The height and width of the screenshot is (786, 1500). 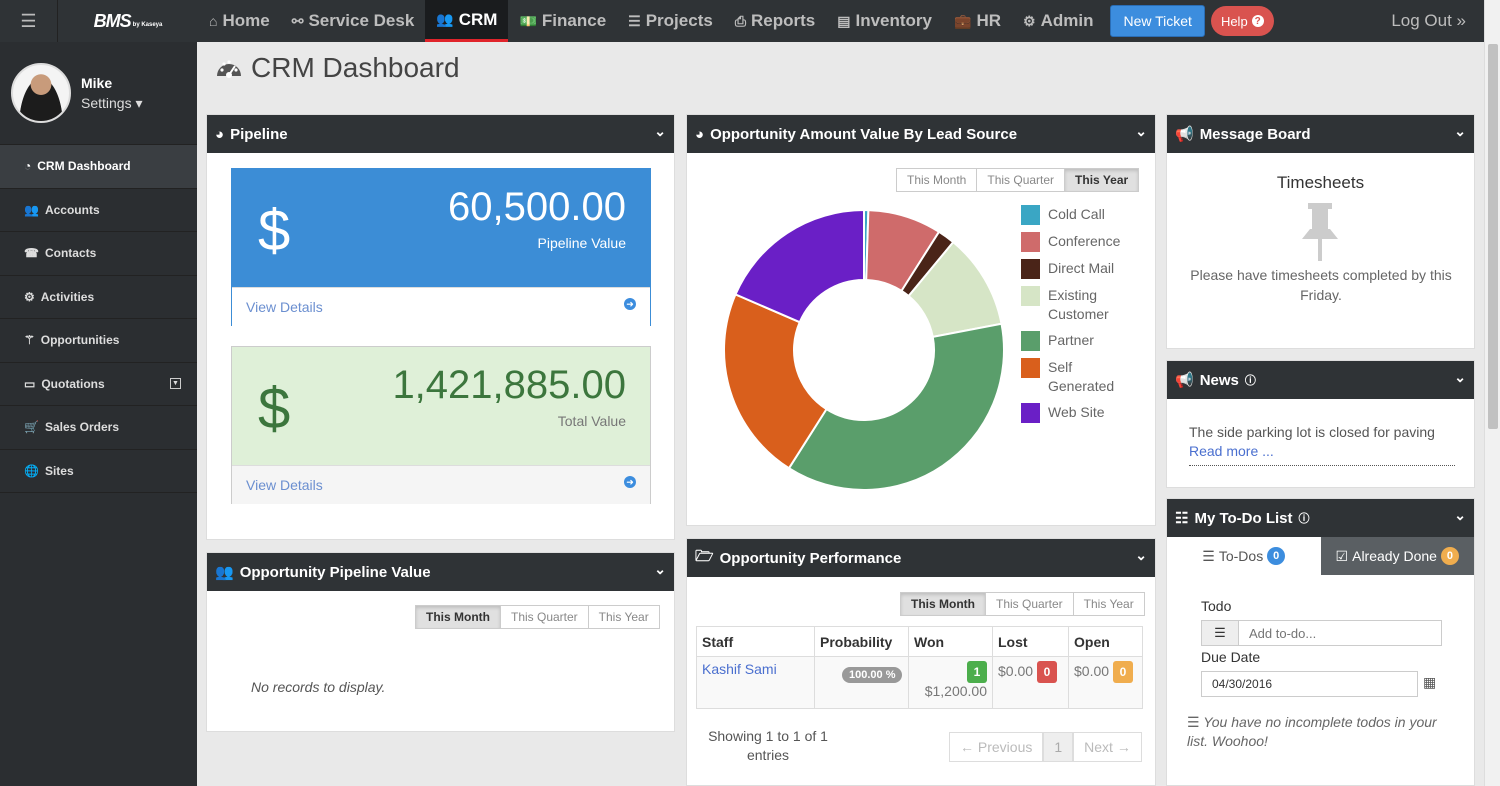 What do you see at coordinates (318, 687) in the screenshot?
I see `empty-message: No records to display.` at bounding box center [318, 687].